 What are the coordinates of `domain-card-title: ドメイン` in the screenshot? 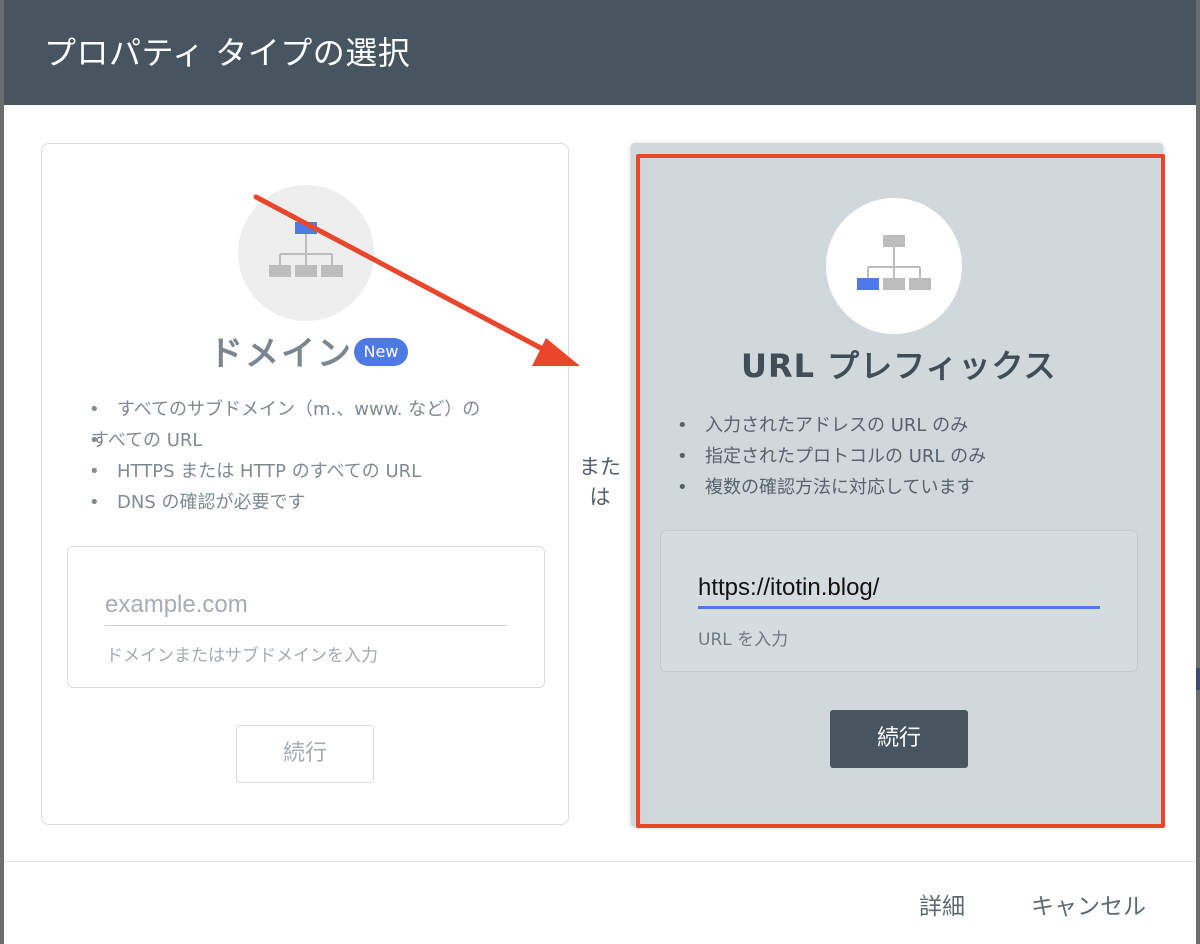 It's located at (281, 354).